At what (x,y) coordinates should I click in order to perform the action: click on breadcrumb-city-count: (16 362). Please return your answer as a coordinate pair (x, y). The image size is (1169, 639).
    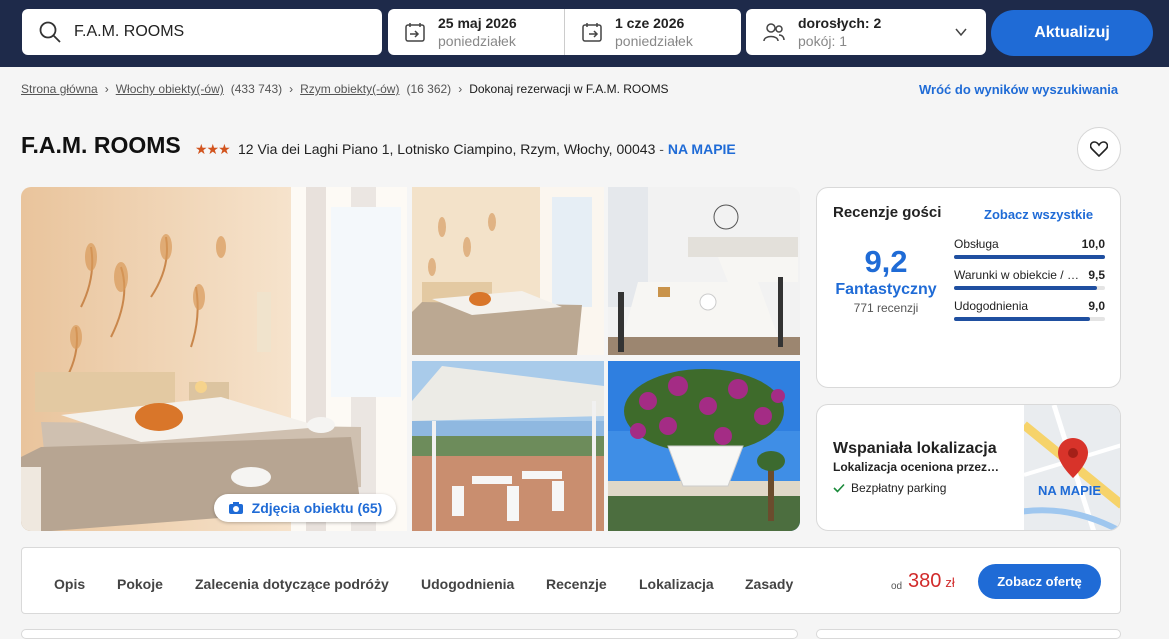
    Looking at the image, I should click on (429, 89).